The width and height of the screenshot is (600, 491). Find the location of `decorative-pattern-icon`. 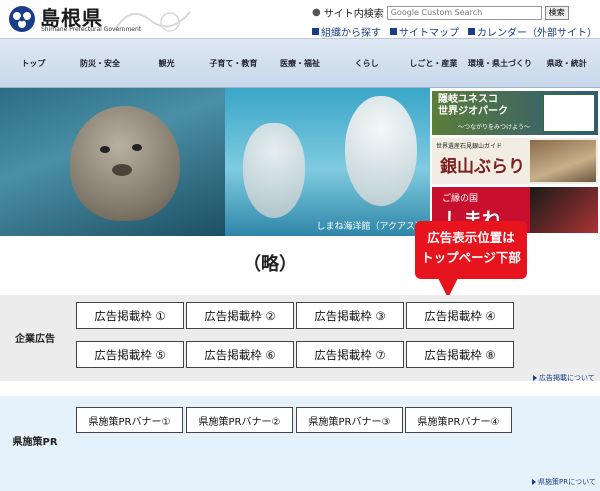

decorative-pattern-icon is located at coordinates (152, 21).